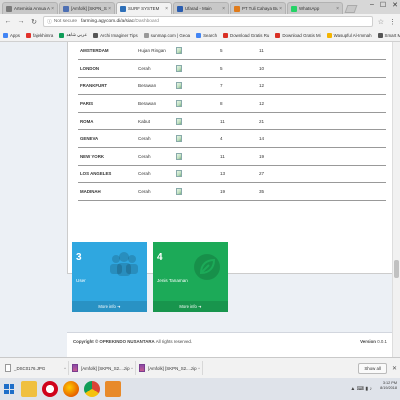 The width and height of the screenshot is (400, 400). What do you see at coordinates (201, 8) in the screenshot?
I see `browser-tab: Ufarad - Main ×` at bounding box center [201, 8].